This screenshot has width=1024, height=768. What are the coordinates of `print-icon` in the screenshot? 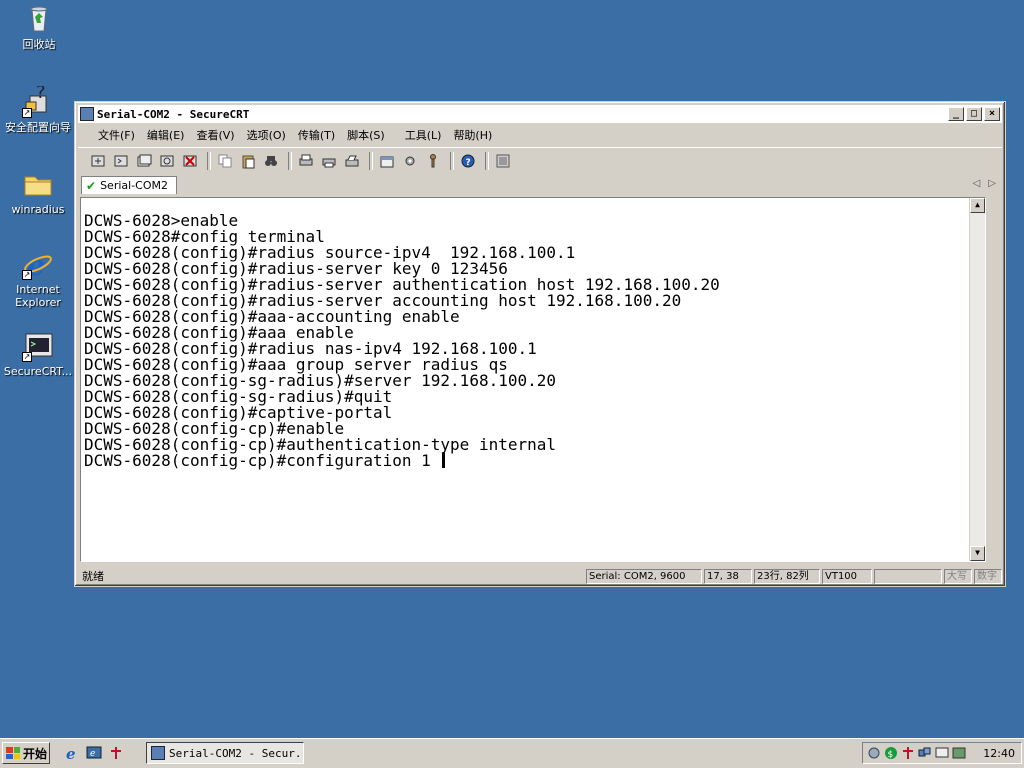 It's located at (352, 161).